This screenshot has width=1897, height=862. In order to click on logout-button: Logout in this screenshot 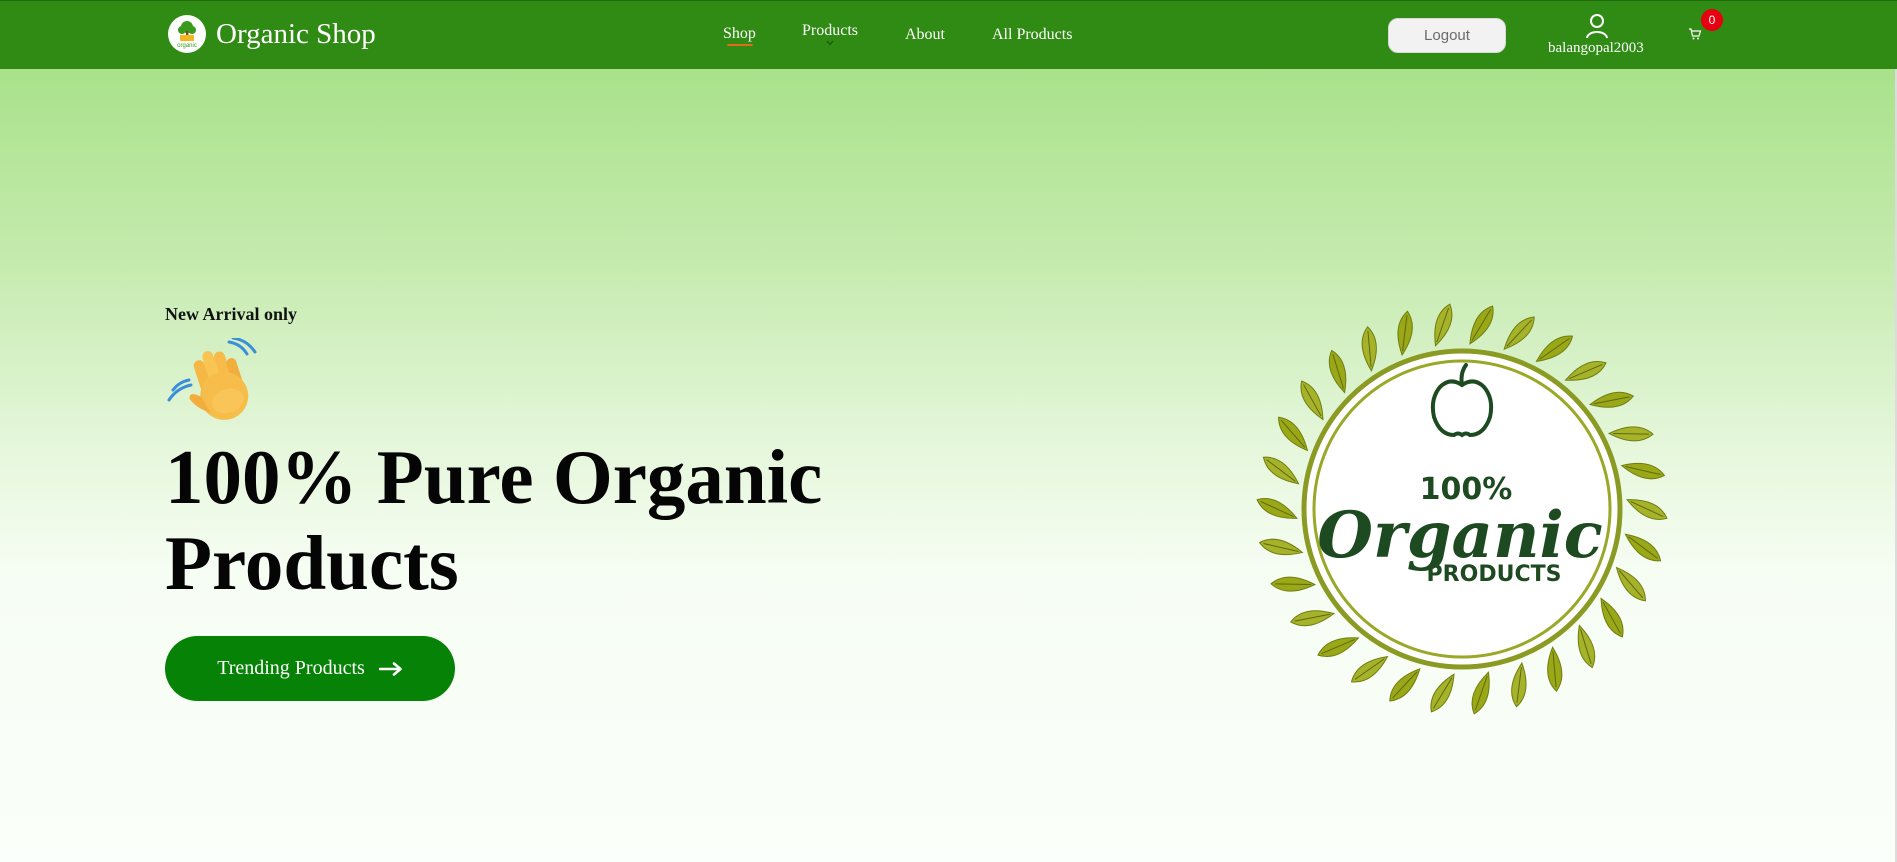, I will do `click(1447, 35)`.